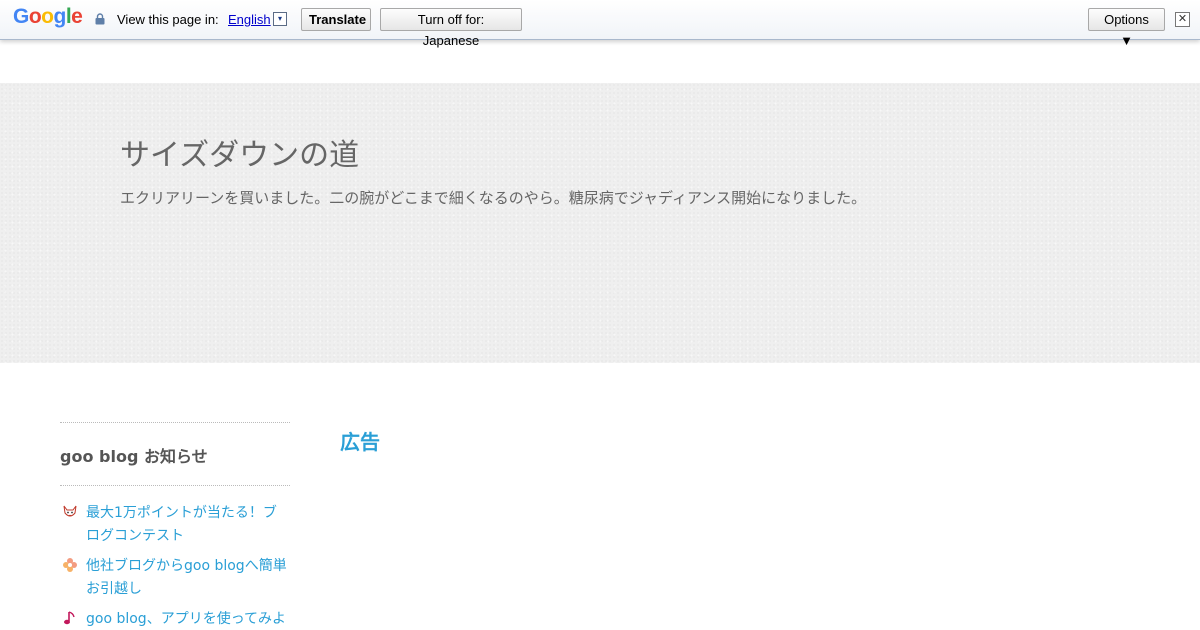  What do you see at coordinates (280, 19) in the screenshot?
I see `language-dropdown-icon: ▾` at bounding box center [280, 19].